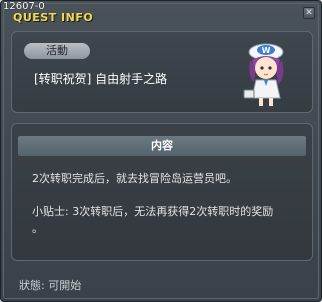  Describe the element at coordinates (263, 76) in the screenshot. I see `npc-operator-icon: W` at that location.